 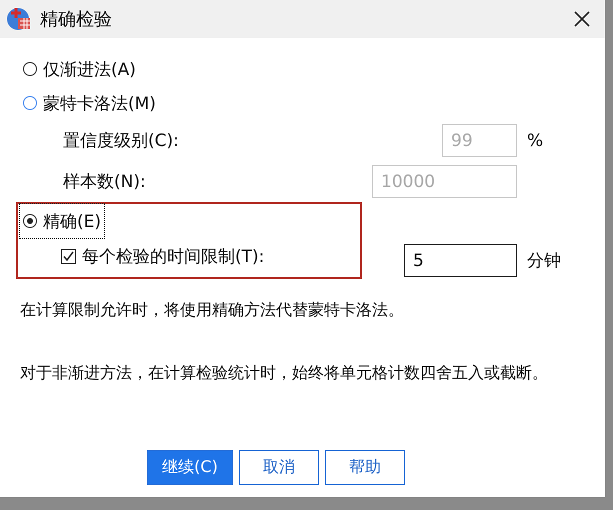 What do you see at coordinates (76, 19) in the screenshot?
I see `window-title: 精确检验` at bounding box center [76, 19].